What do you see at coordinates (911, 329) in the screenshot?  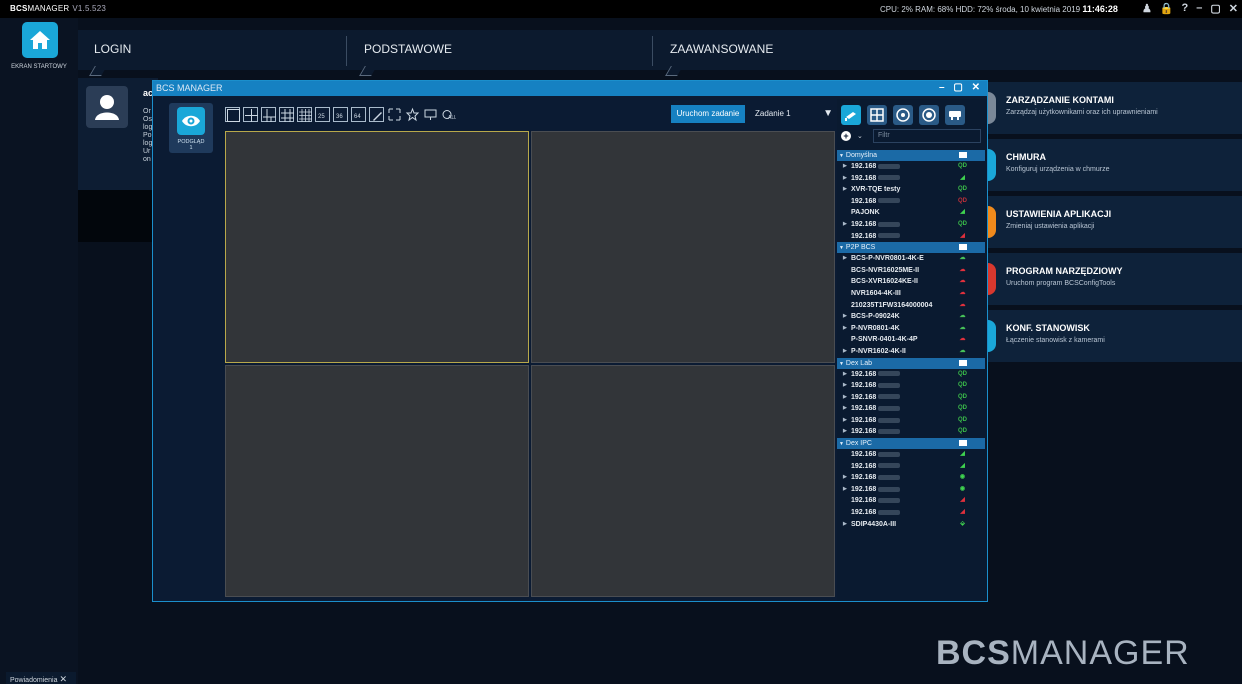 I see `tree-item: ▶ P-NVR0801-4K ☁` at bounding box center [911, 329].